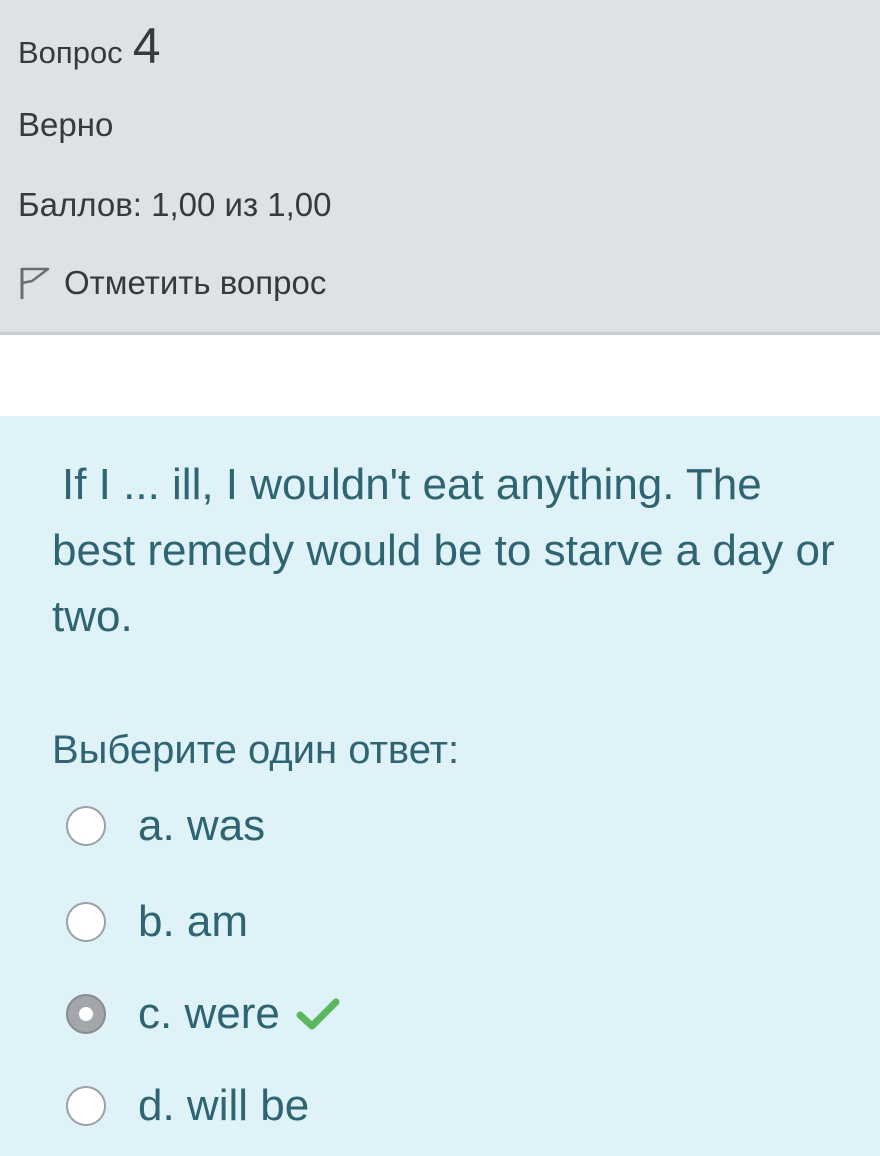 The height and width of the screenshot is (1156, 880). What do you see at coordinates (66, 124) in the screenshot?
I see `question-state: Верно` at bounding box center [66, 124].